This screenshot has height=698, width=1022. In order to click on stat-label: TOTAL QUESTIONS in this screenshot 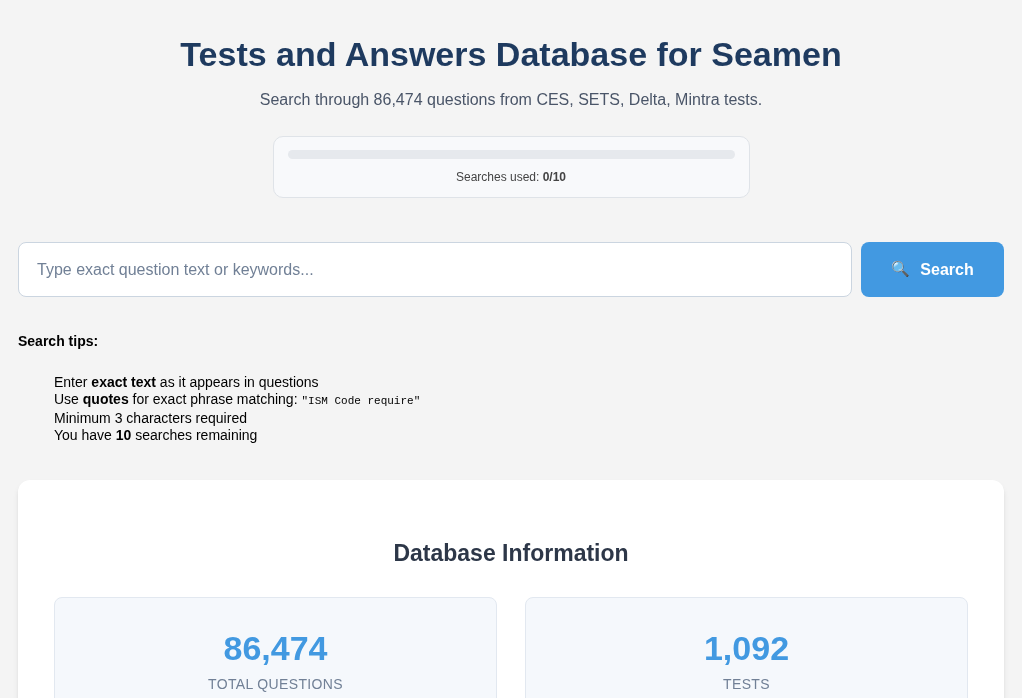, I will do `click(275, 684)`.